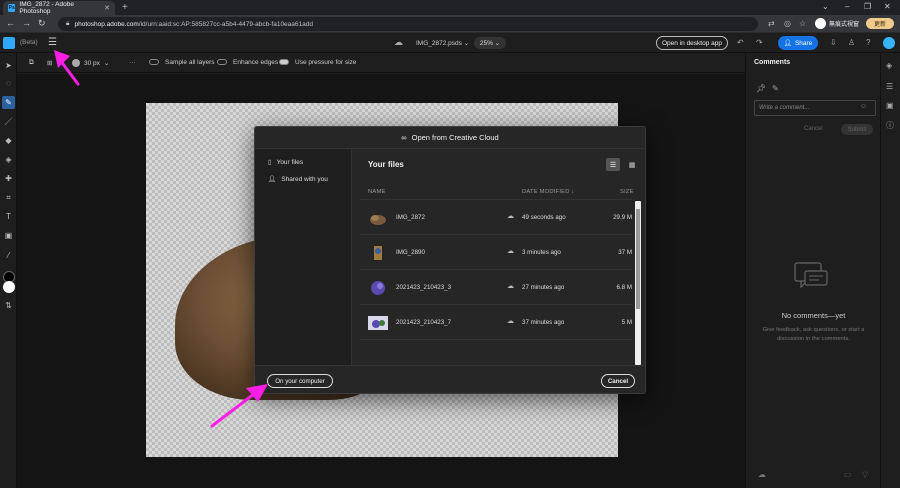 The height and width of the screenshot is (488, 900). I want to click on quick-selection-tool-icon: ✎, so click(8, 102).